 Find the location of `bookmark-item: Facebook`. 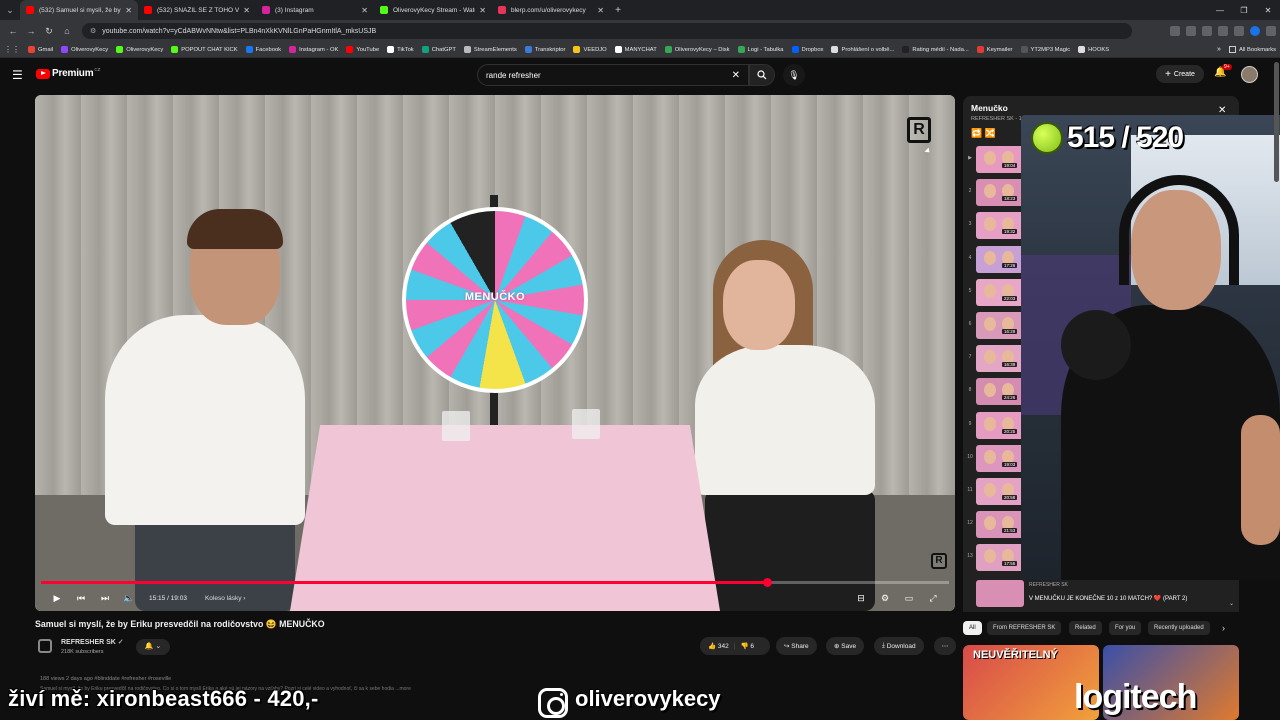

bookmark-item: Facebook is located at coordinates (263, 49).